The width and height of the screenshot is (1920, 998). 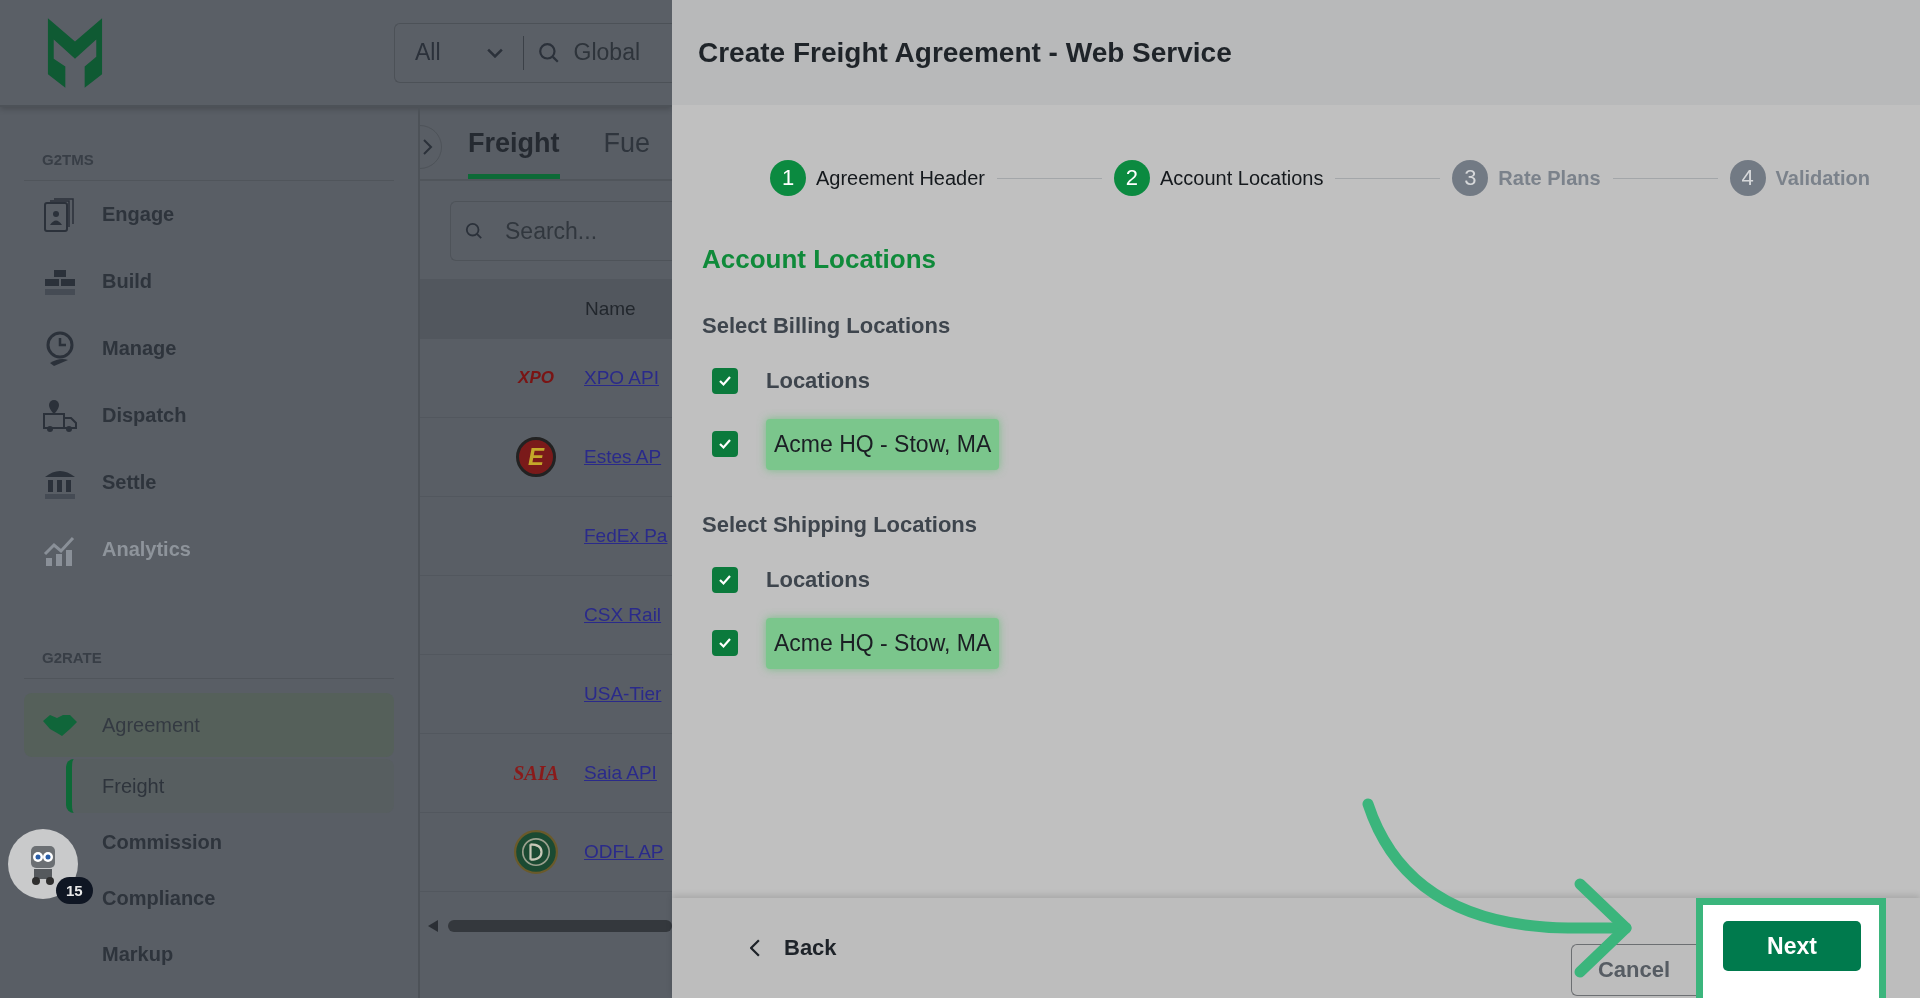 I want to click on step-number: 1, so click(x=788, y=178).